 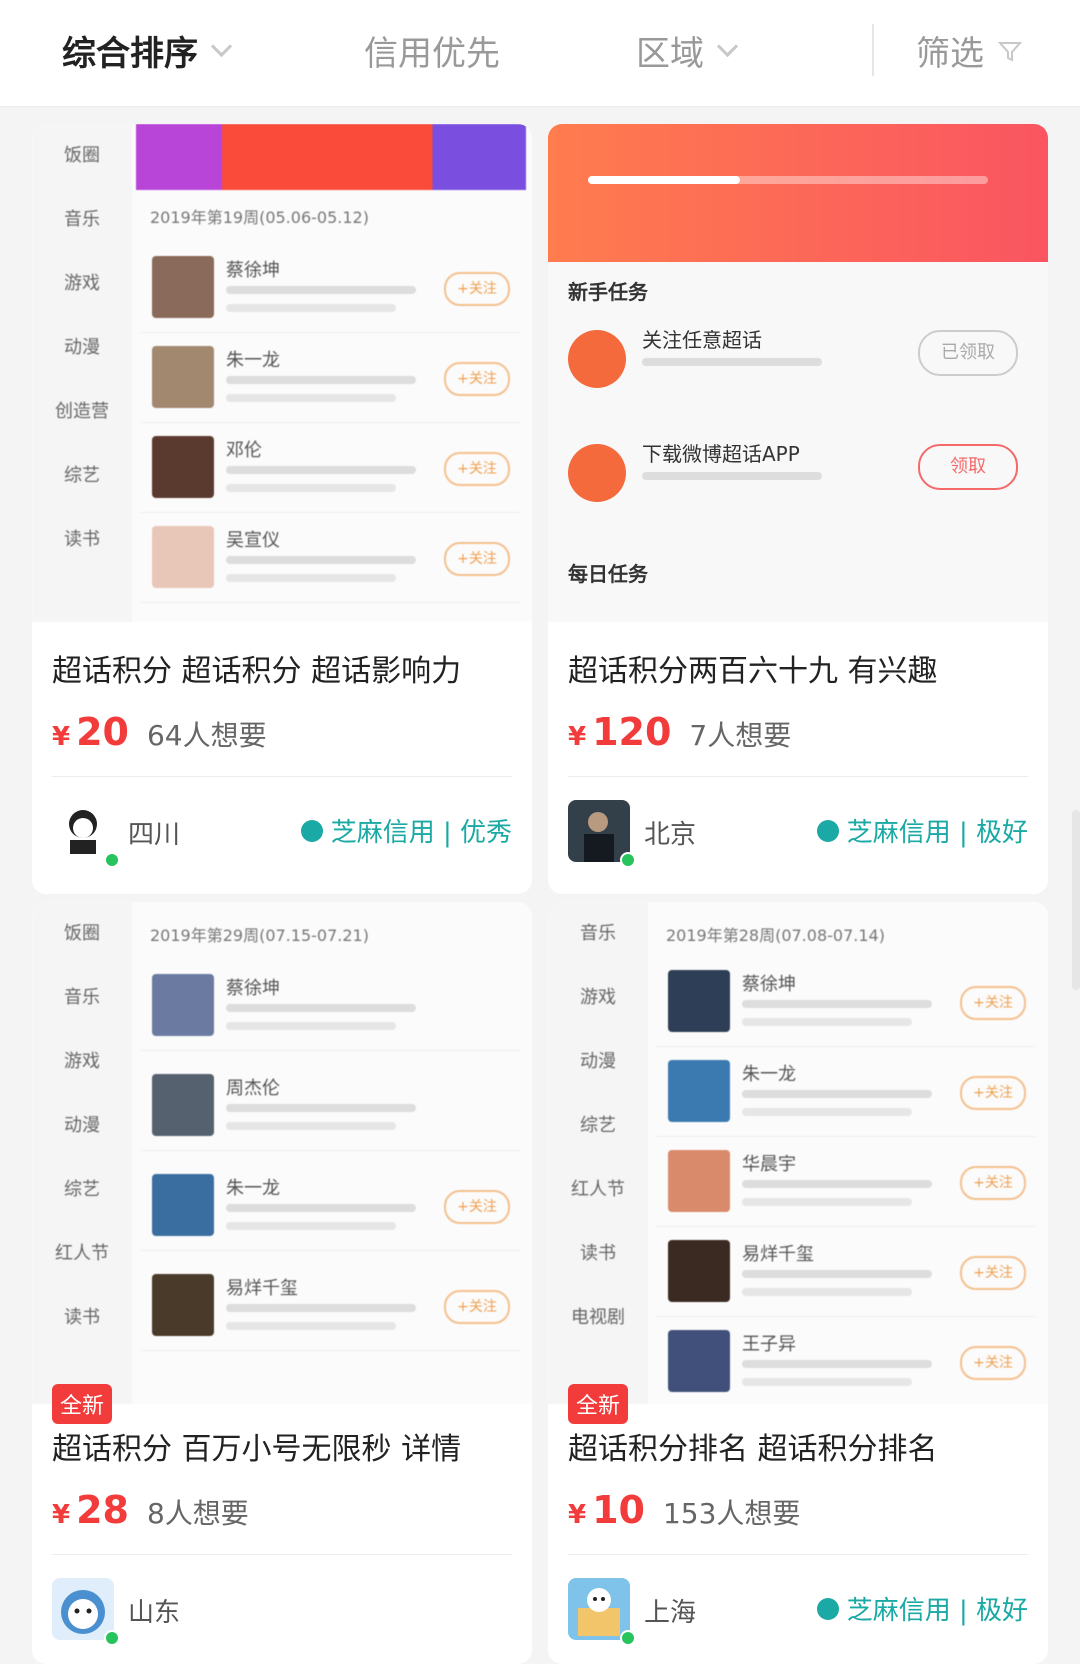 What do you see at coordinates (598, 1153) in the screenshot?
I see `category-sidebar: 音乐 游戏 动漫 综艺 红人节 读书 电视剧` at bounding box center [598, 1153].